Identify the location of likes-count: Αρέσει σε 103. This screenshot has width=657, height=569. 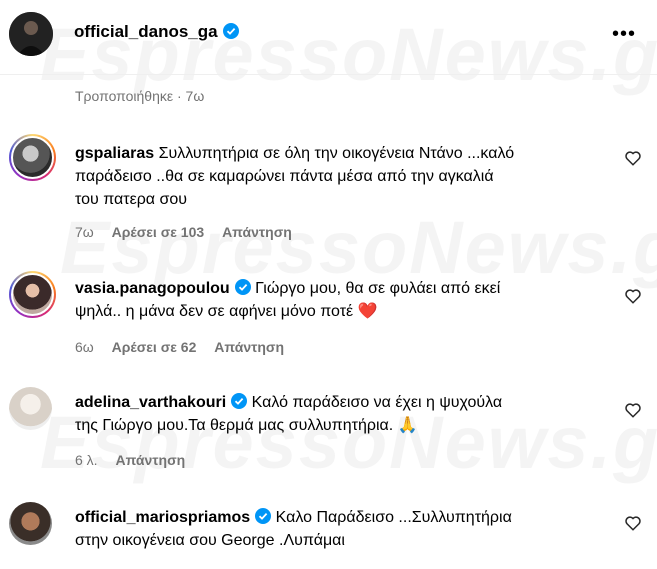
(158, 232).